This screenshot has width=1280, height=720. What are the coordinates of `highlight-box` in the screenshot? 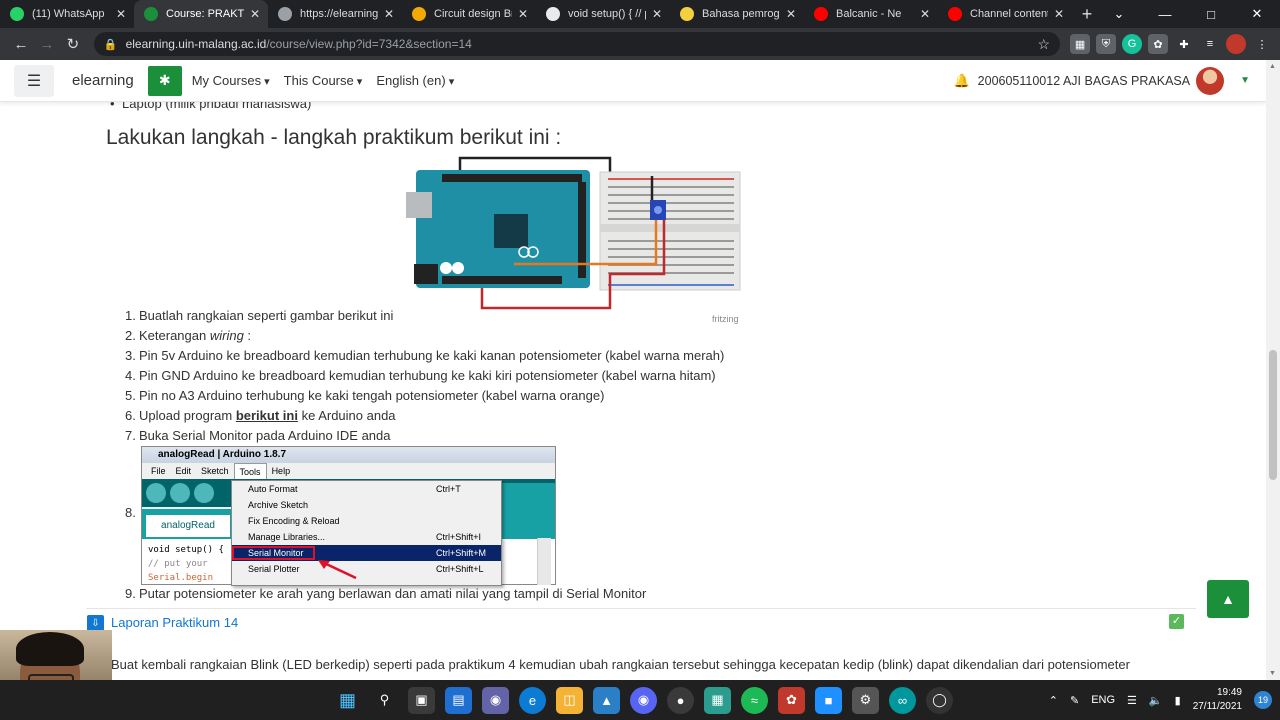 It's located at (273, 553).